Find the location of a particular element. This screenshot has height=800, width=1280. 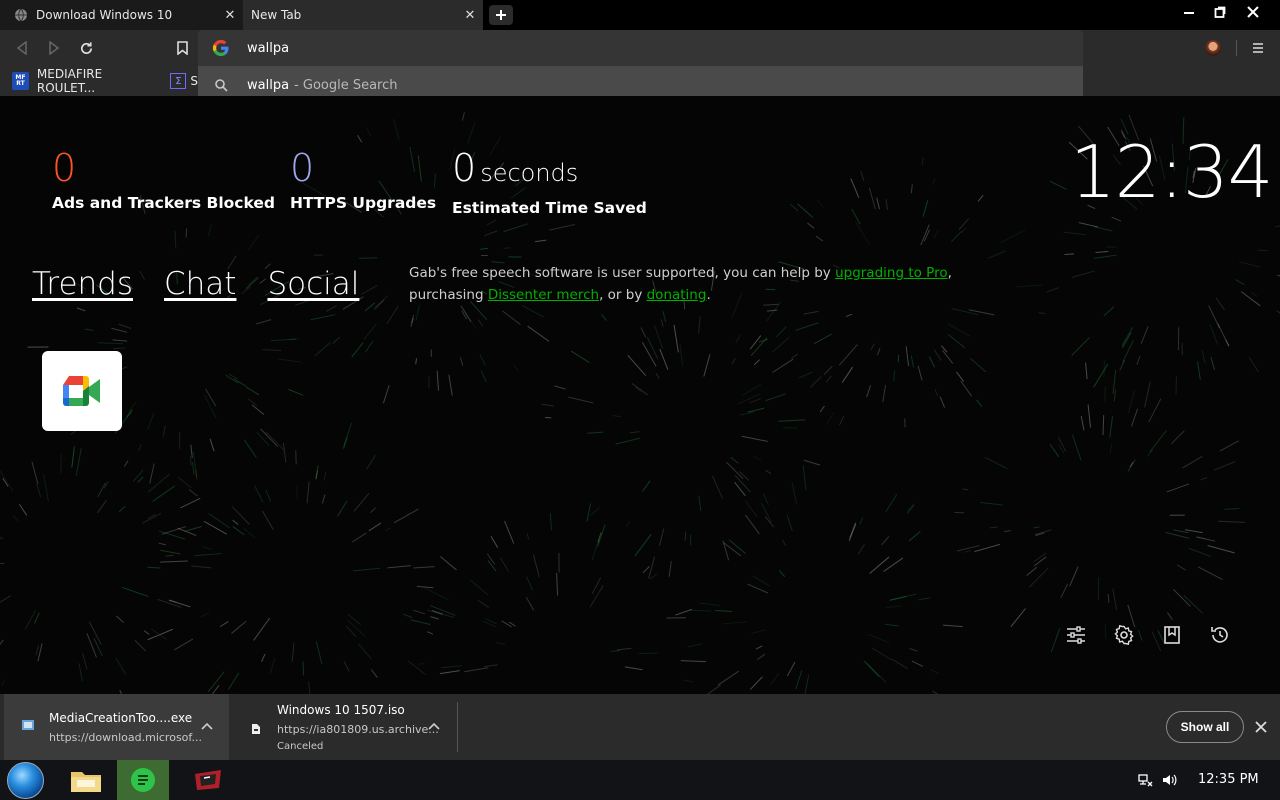

notes-icon is located at coordinates (143, 780).